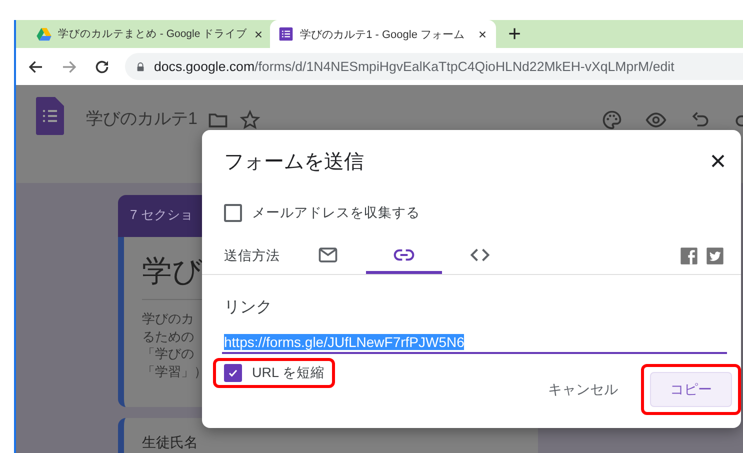  I want to click on copy-button: コピー, so click(691, 389).